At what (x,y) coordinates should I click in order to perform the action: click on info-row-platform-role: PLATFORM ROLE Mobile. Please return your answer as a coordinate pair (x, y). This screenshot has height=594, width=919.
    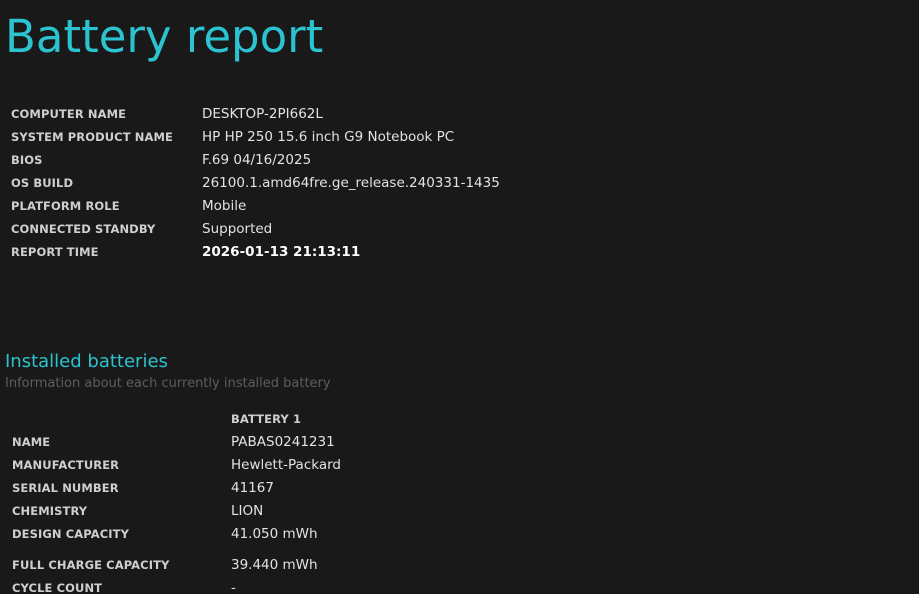
    Looking at the image, I should click on (255, 205).